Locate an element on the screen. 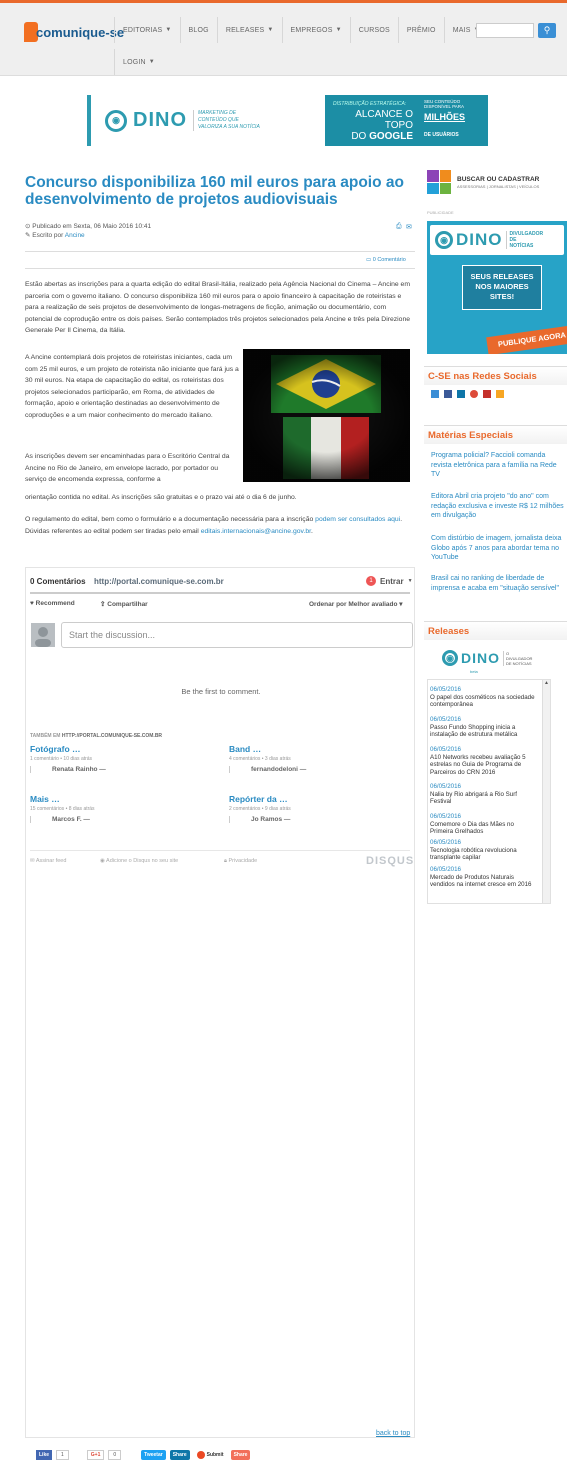  linkedin-share-button: Share is located at coordinates (179, 1455).